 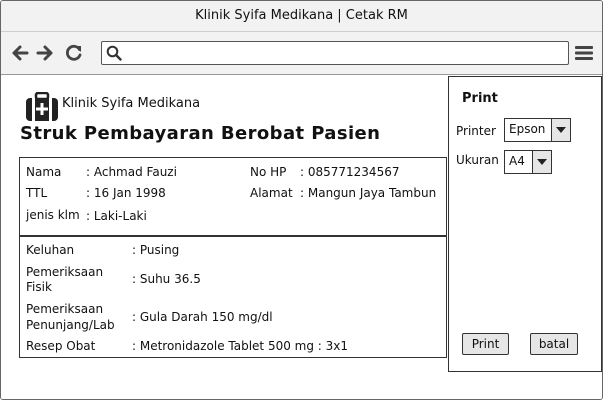 I want to click on pemeriksaan-penunjang-value: : Gula Darah 150 mg/dl, so click(x=202, y=317).